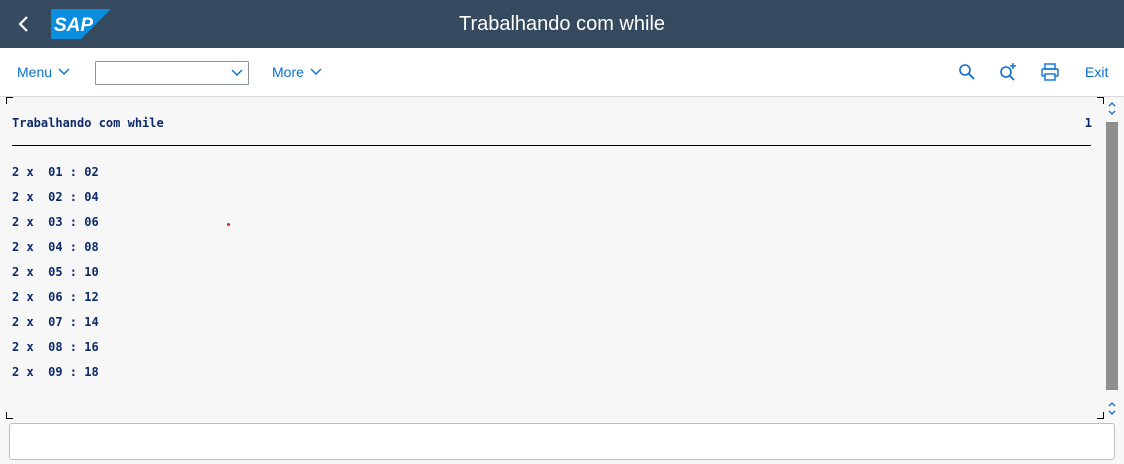 The width and height of the screenshot is (1124, 464). Describe the element at coordinates (55, 222) in the screenshot. I see `list-row: 2 x 03 : 06` at that location.